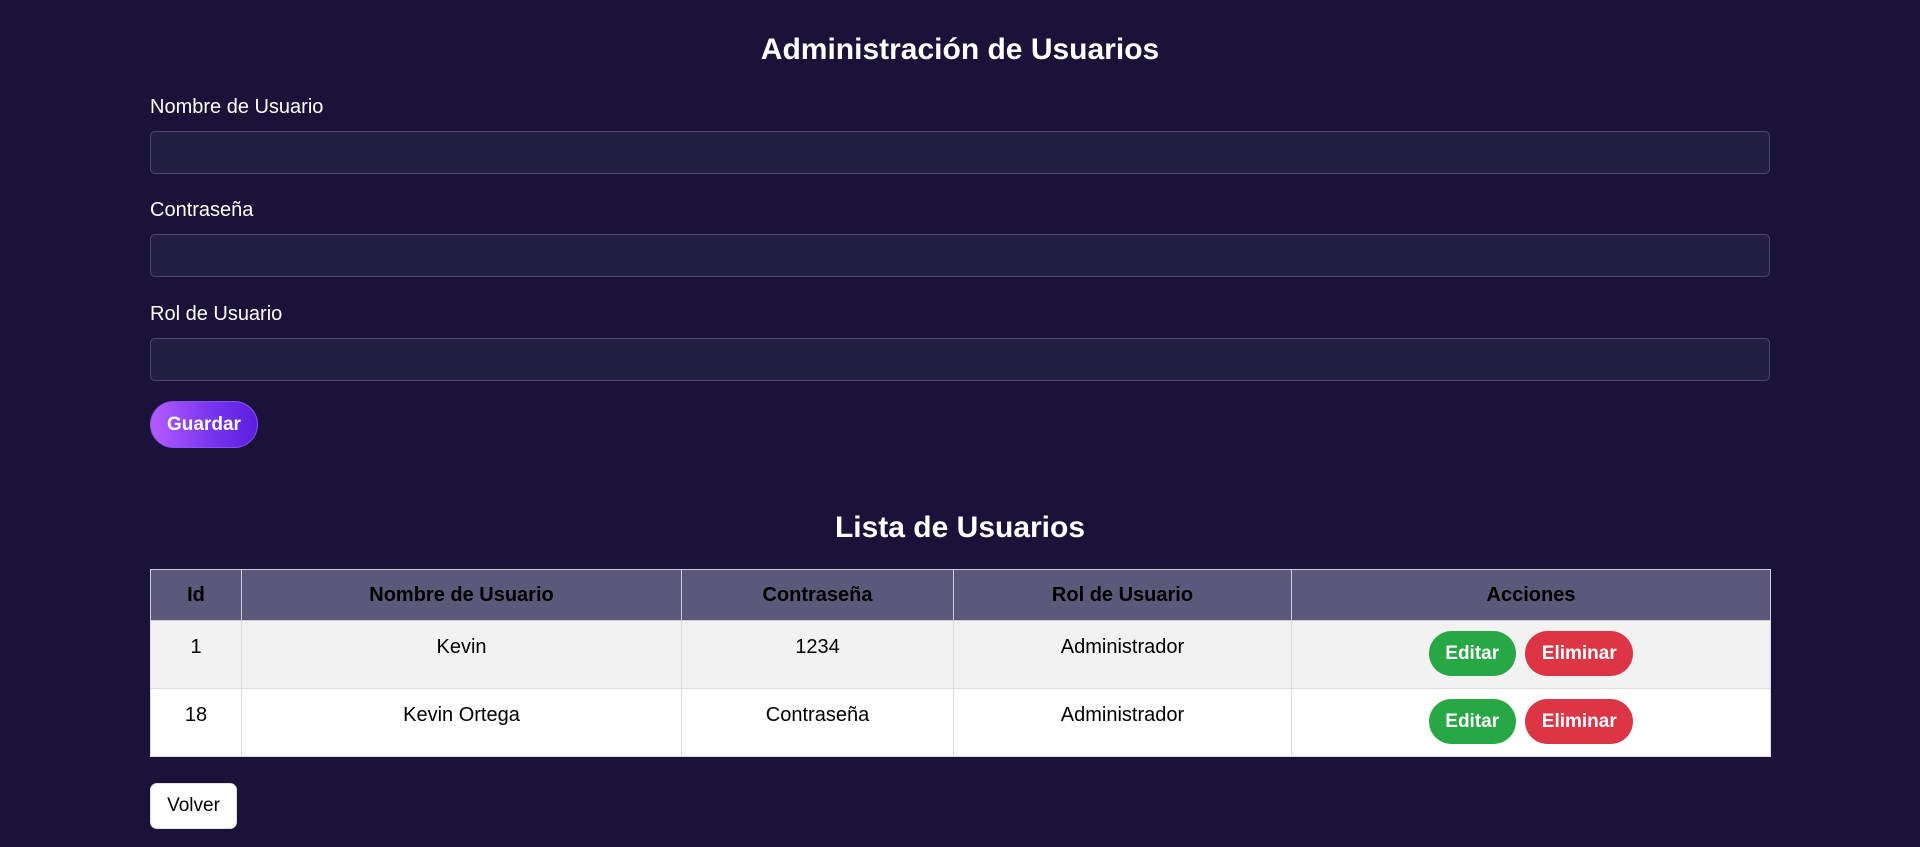 The width and height of the screenshot is (1920, 847). I want to click on column-header-password: Contraseña, so click(817, 595).